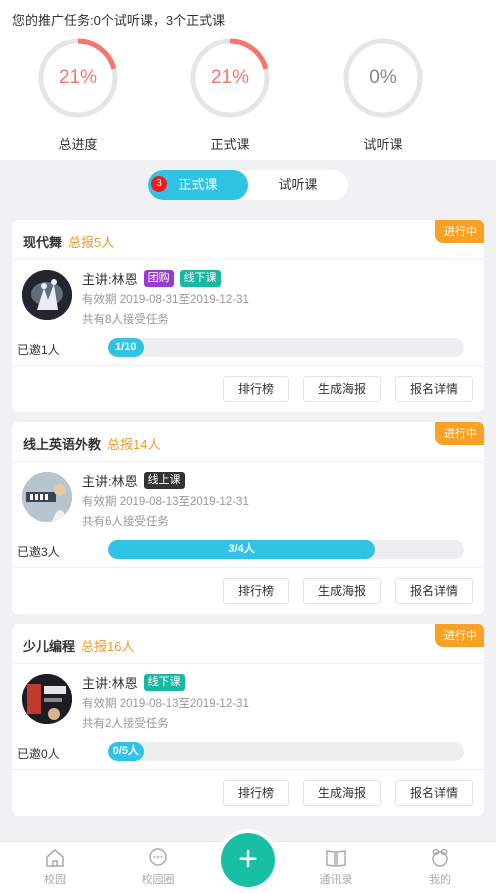 This screenshot has width=496, height=894. Describe the element at coordinates (119, 20) in the screenshot. I see `task-summary: 您的推广任务:0个试听课，3个正式课` at that location.